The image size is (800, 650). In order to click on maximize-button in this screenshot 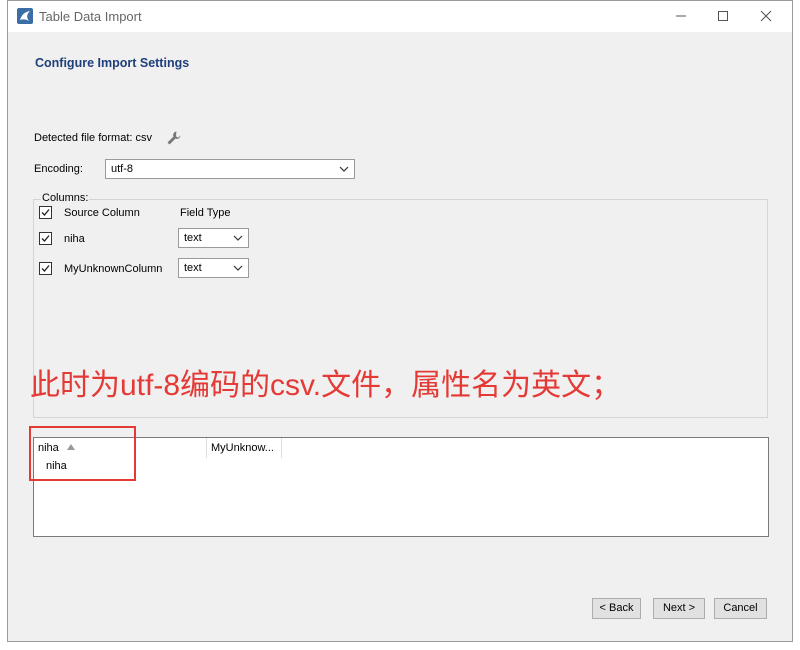, I will do `click(723, 16)`.